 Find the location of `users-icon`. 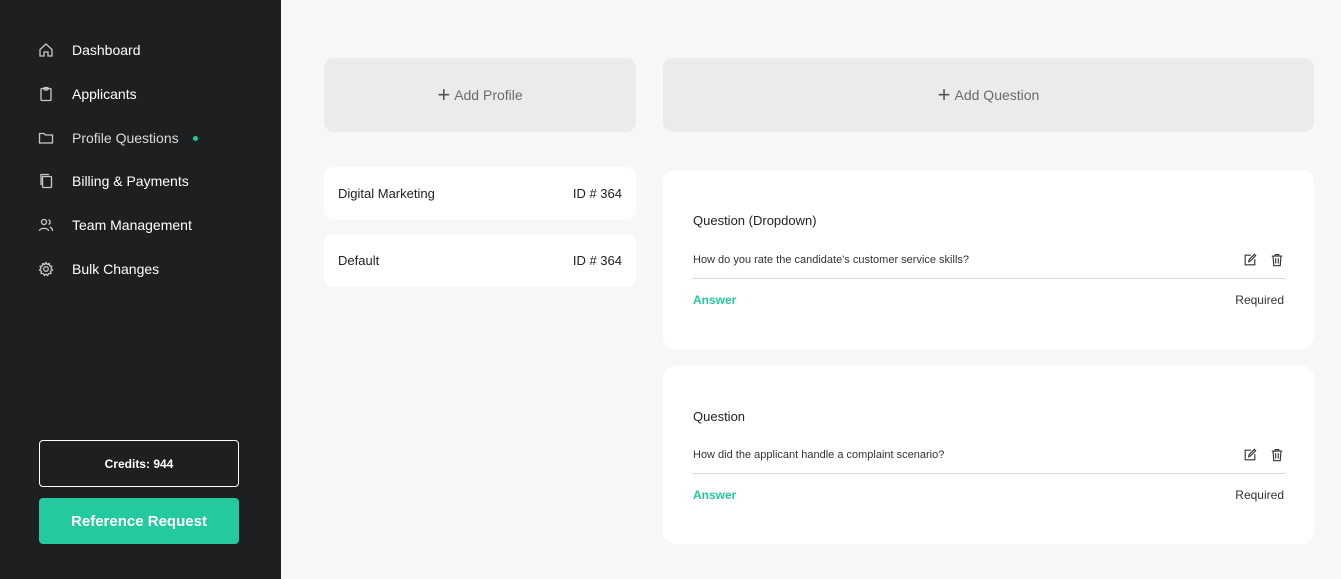

users-icon is located at coordinates (46, 225).